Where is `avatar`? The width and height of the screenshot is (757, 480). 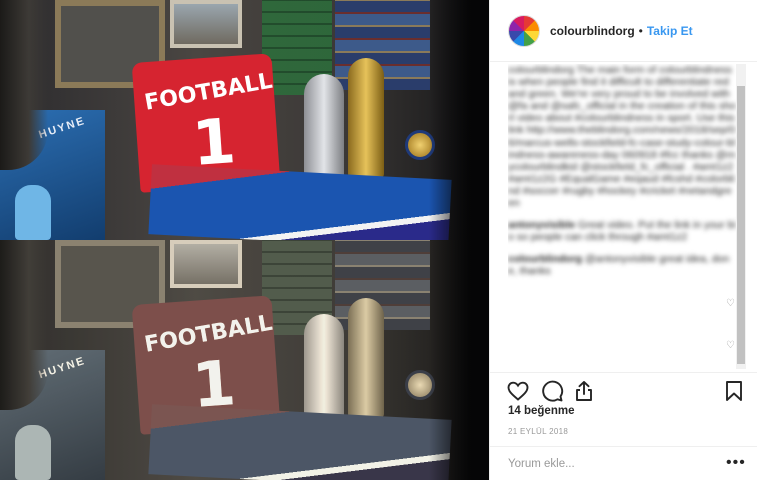 avatar is located at coordinates (524, 30).